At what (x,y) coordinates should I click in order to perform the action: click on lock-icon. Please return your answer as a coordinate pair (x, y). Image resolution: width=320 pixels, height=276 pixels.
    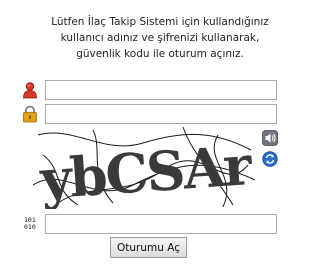
    Looking at the image, I should click on (30, 114).